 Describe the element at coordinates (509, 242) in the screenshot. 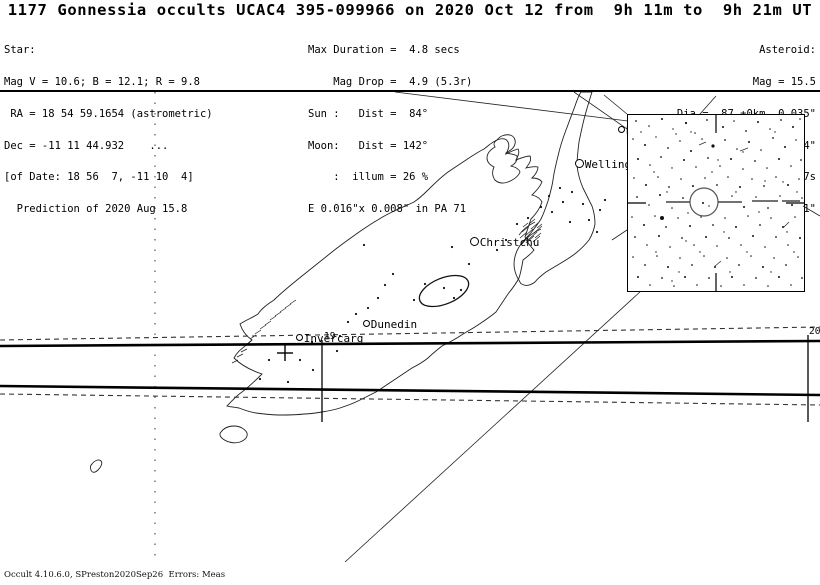

I see `city-name: Christchu` at that location.